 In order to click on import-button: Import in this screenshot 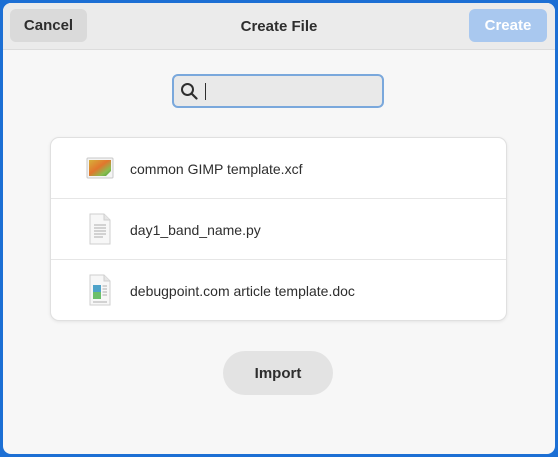, I will do `click(278, 373)`.